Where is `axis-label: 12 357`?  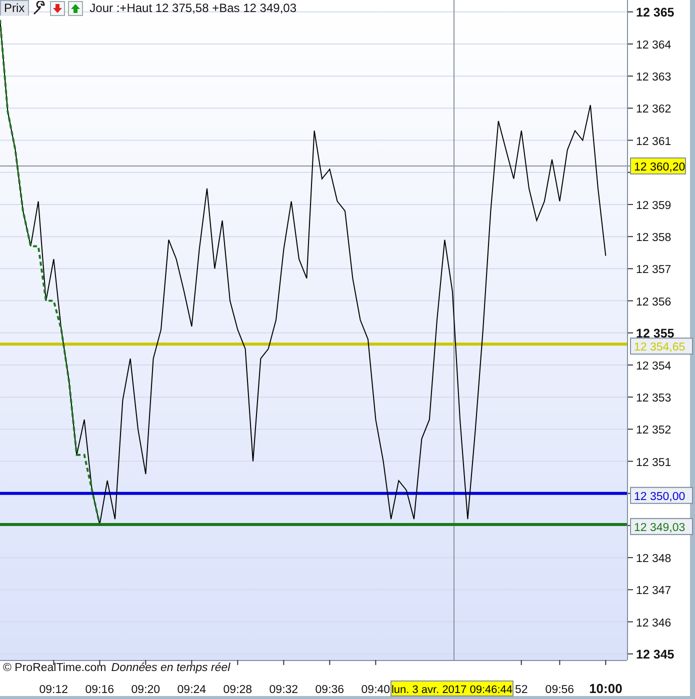 axis-label: 12 357 is located at coordinates (654, 270).